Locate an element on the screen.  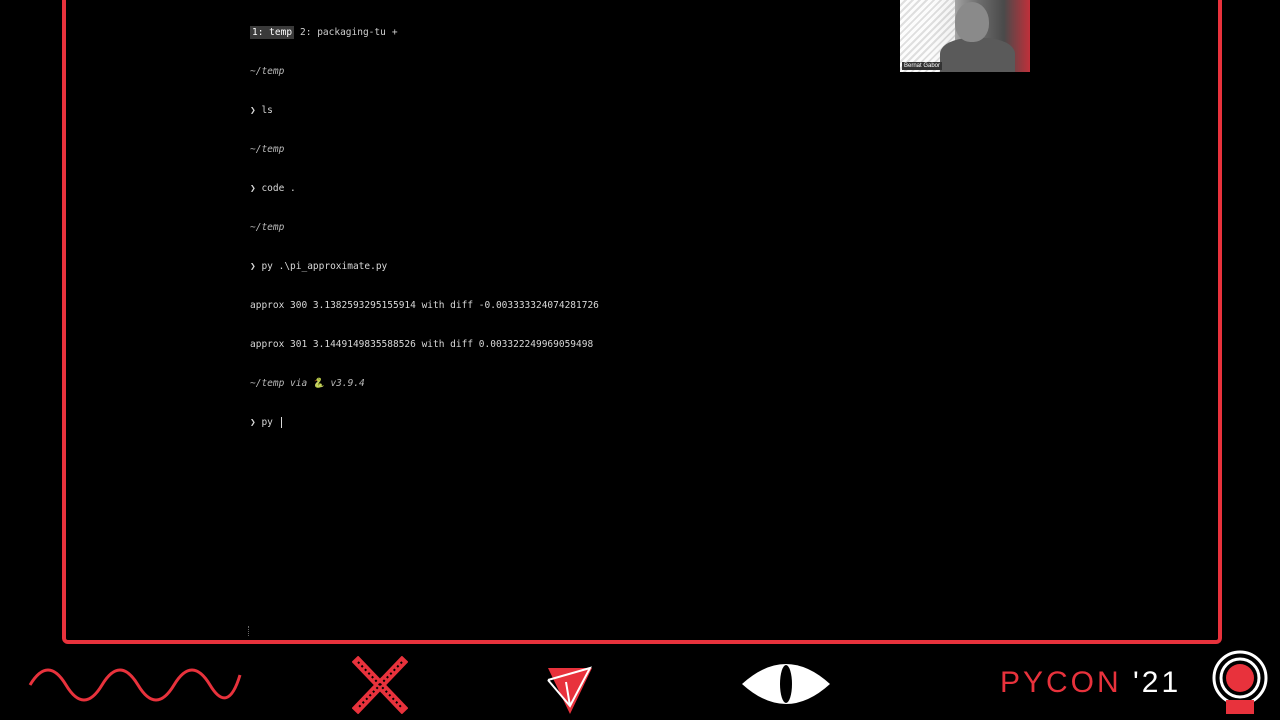
pycon-label: PYCON is located at coordinates (1061, 682).